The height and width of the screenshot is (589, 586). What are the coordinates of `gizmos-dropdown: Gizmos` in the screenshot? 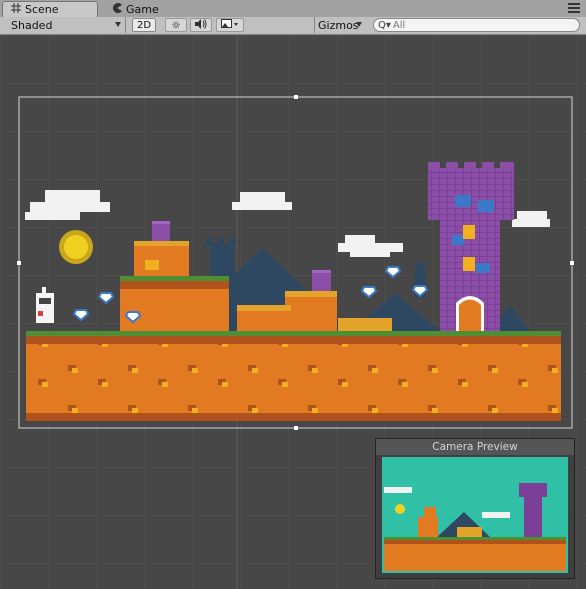 It's located at (340, 25).